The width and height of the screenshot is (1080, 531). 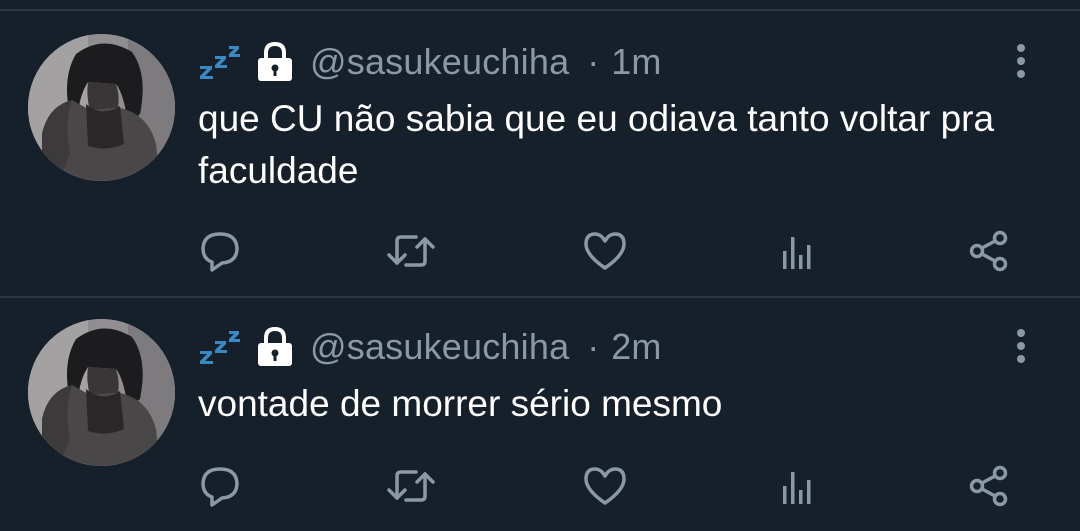 I want to click on timestamp: 2m, so click(x=636, y=347).